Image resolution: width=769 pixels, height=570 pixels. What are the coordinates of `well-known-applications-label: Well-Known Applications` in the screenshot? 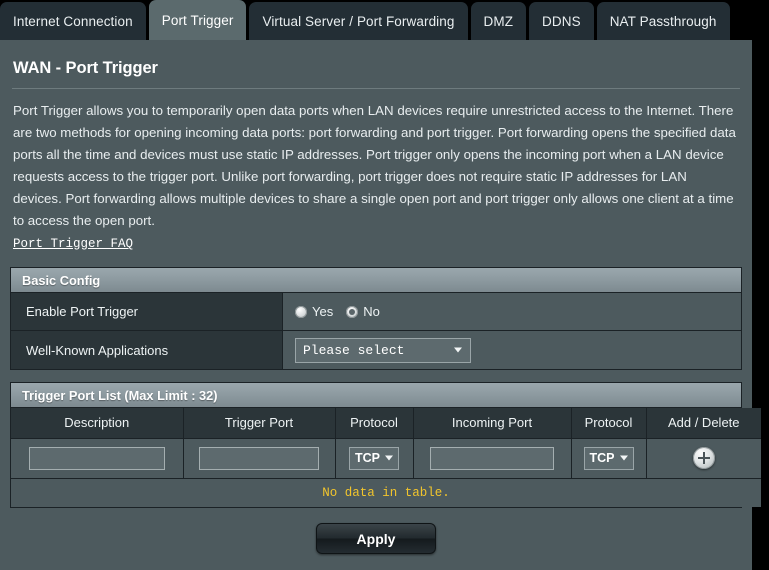 It's located at (147, 350).